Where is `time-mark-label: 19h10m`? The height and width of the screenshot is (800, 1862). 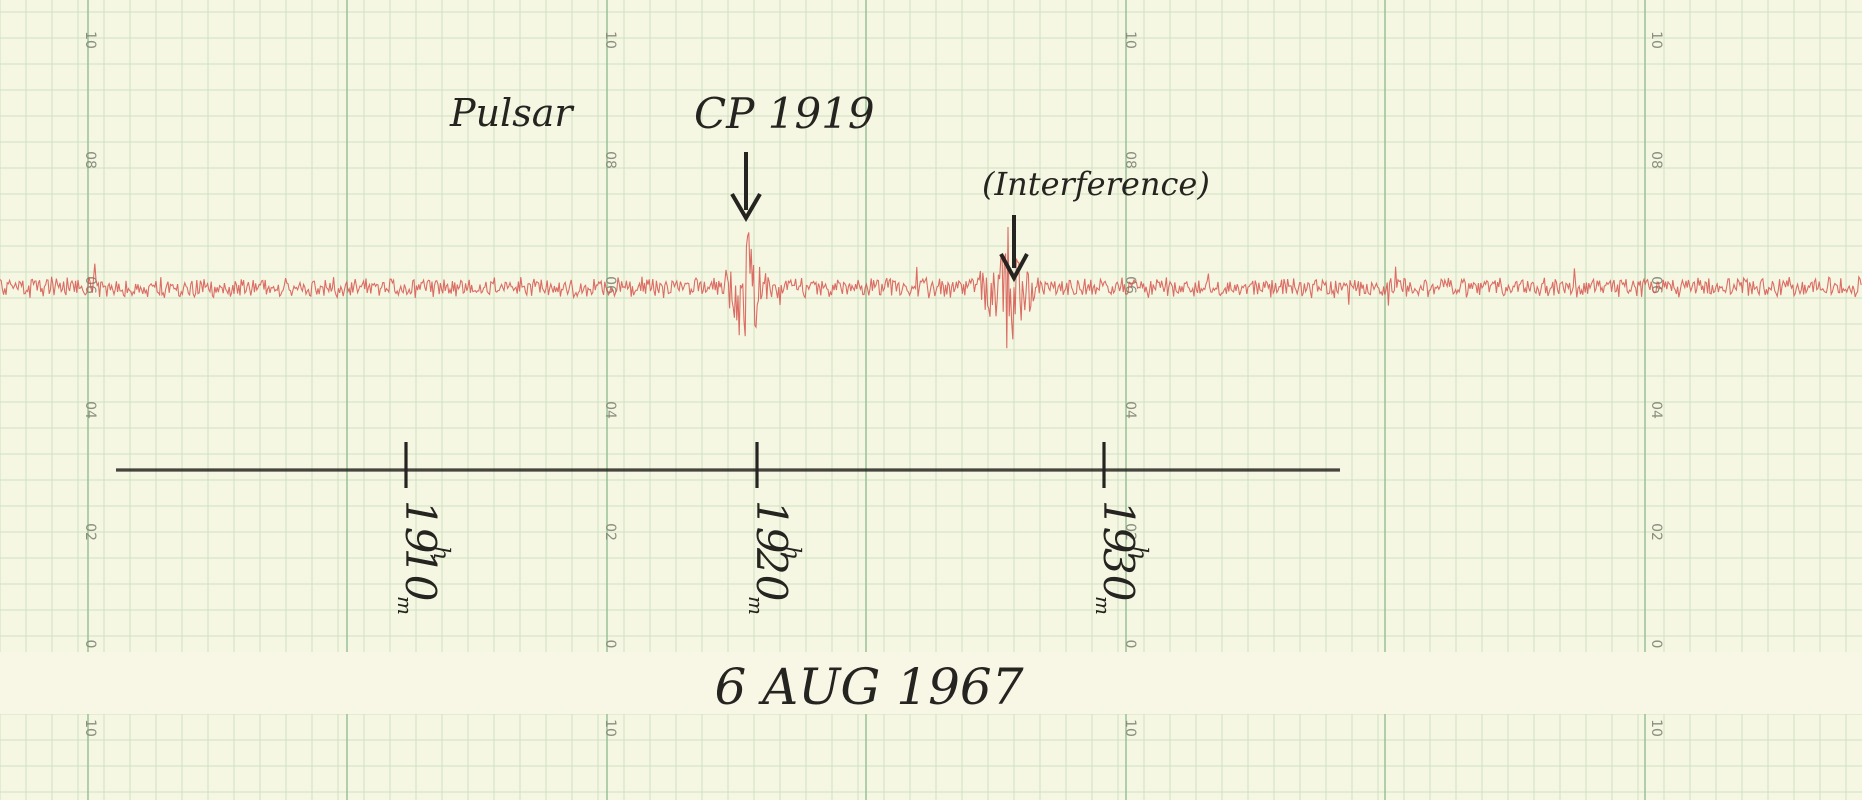
time-mark-label: 19h10m is located at coordinates (423, 557).